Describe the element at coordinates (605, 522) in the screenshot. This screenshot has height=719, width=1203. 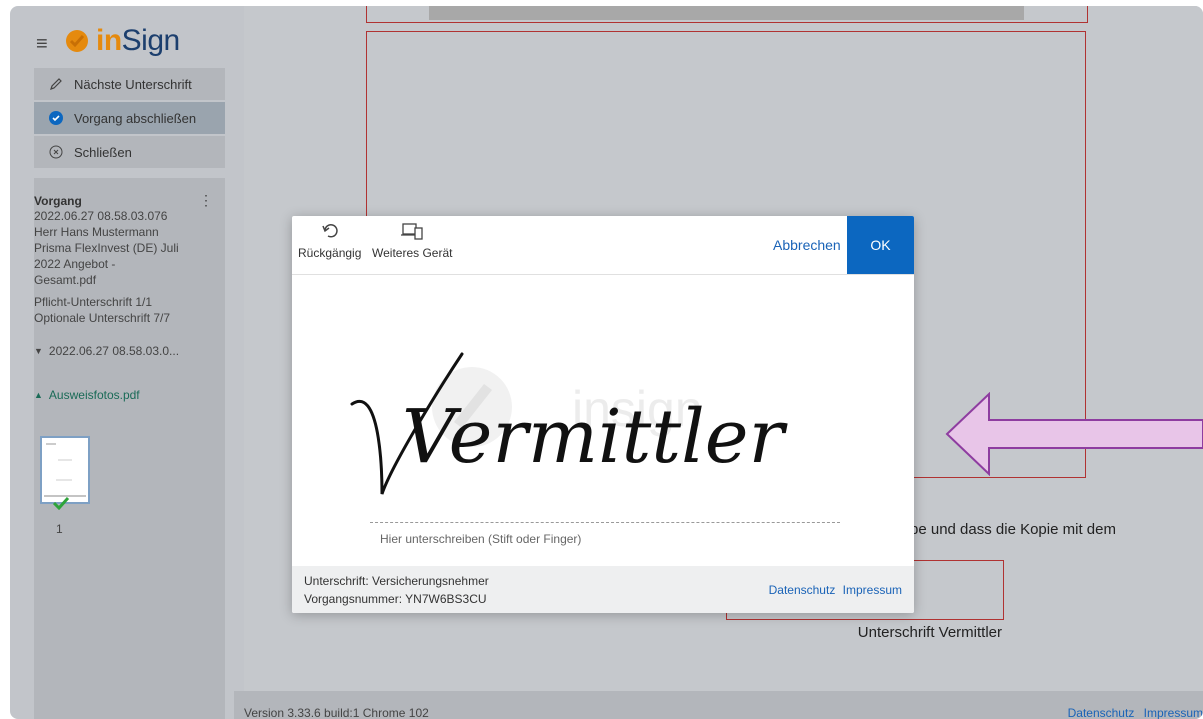
I see `signature-baseline` at that location.